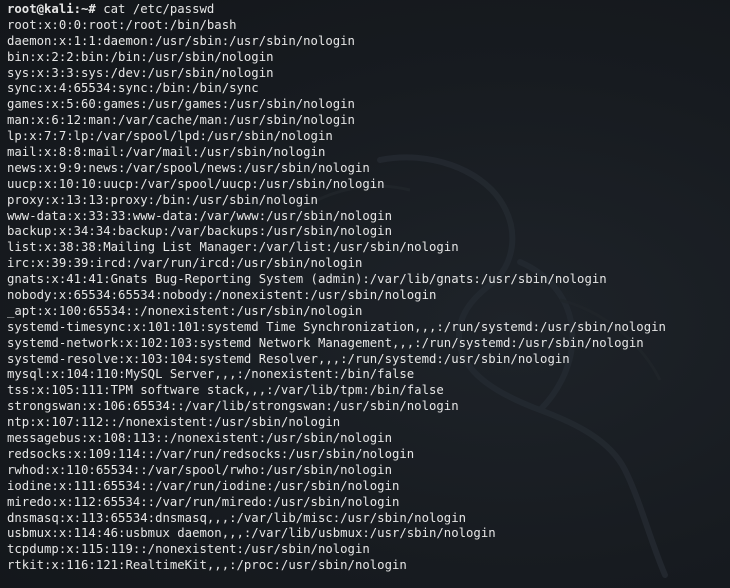  I want to click on output-line: sys:x:3:3:sys:/dev:/usr/sbin/nologin, so click(140, 72).